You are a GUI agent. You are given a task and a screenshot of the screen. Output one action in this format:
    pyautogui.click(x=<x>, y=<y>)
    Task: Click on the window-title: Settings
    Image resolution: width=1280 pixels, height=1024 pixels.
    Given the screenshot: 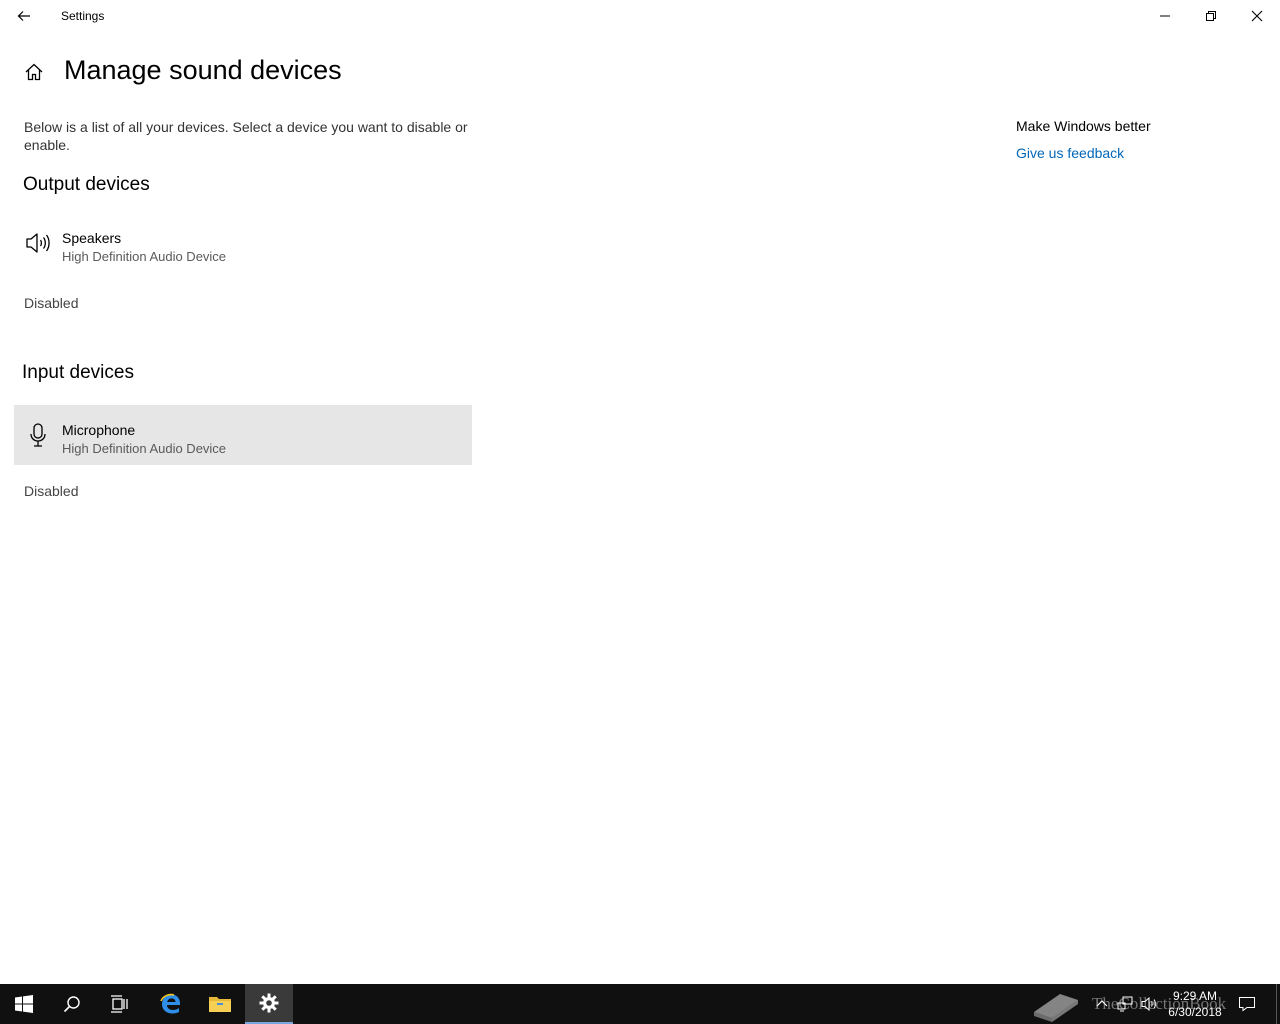 What is the action you would take?
    pyautogui.click(x=83, y=16)
    